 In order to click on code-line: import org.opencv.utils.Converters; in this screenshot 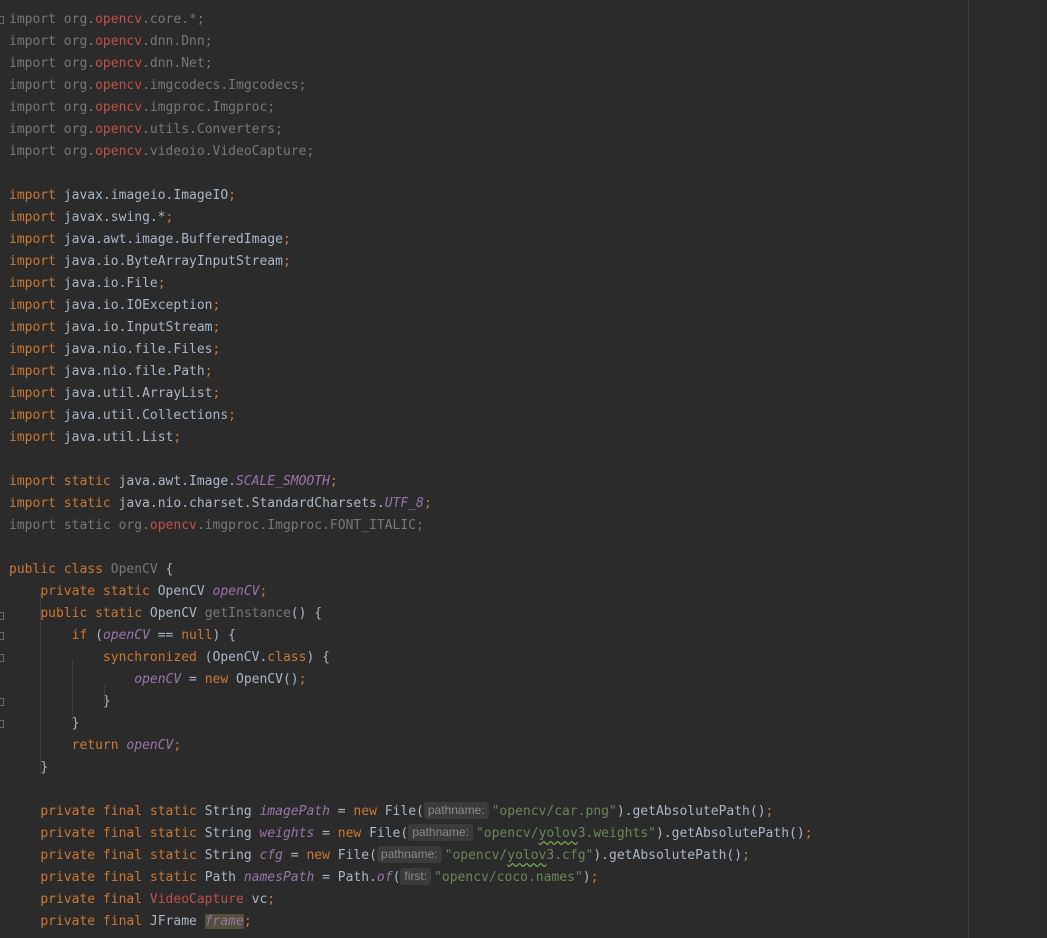, I will do `click(146, 130)`.